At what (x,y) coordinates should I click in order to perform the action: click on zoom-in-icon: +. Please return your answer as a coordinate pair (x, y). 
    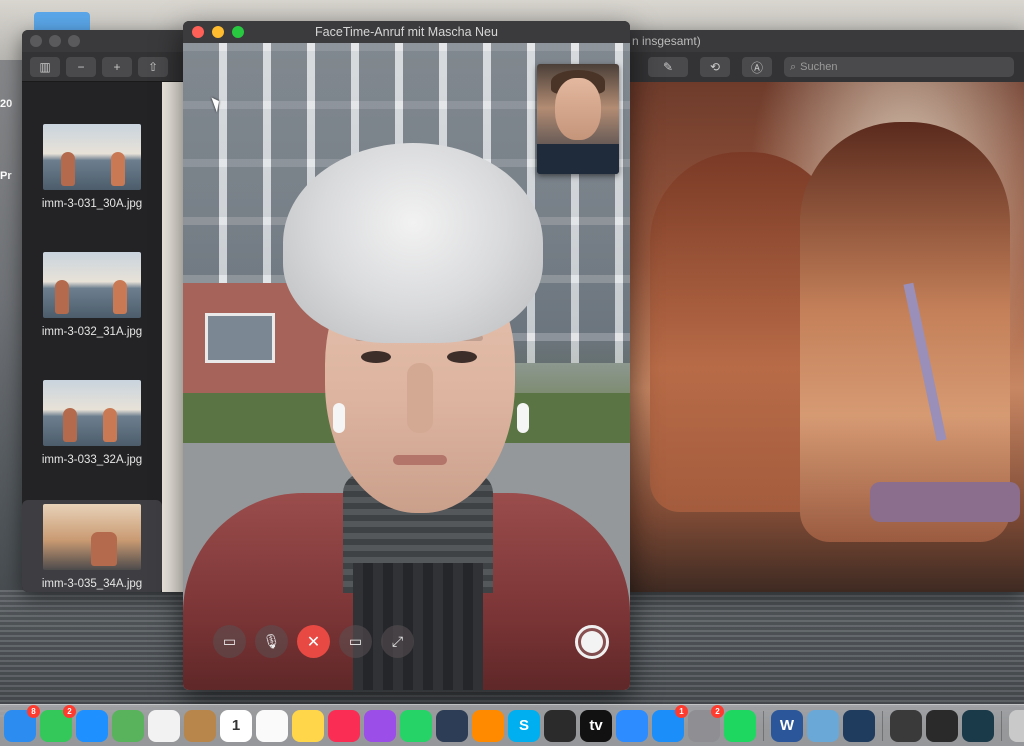
    Looking at the image, I should click on (117, 66).